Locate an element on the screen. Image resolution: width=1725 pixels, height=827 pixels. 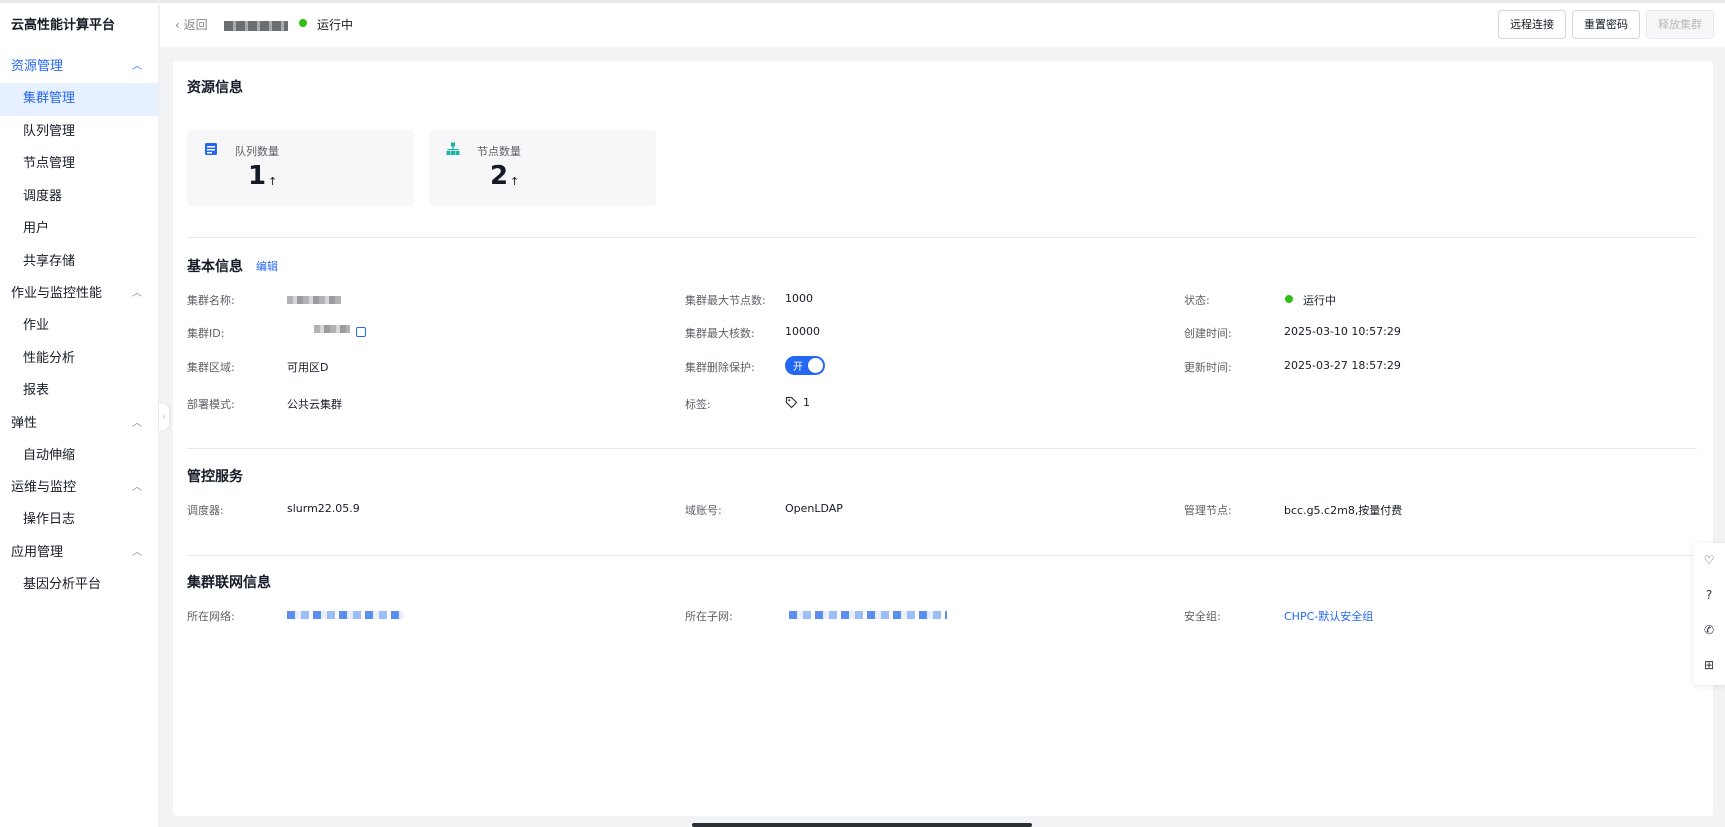
created-time-value: 2025-03-10 10:57:29 is located at coordinates (1342, 331).